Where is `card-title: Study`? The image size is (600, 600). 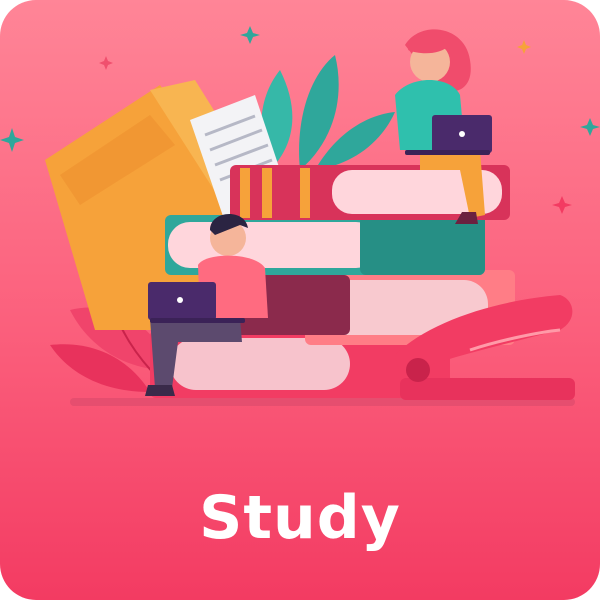
card-title: Study is located at coordinates (300, 518).